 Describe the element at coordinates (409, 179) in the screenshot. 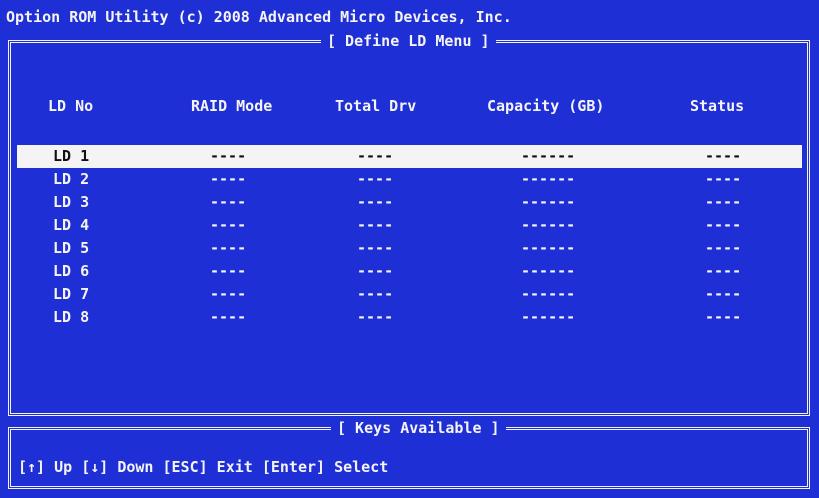

I see `ld-row-2: LD 2 ---- ---- ------ ----` at that location.